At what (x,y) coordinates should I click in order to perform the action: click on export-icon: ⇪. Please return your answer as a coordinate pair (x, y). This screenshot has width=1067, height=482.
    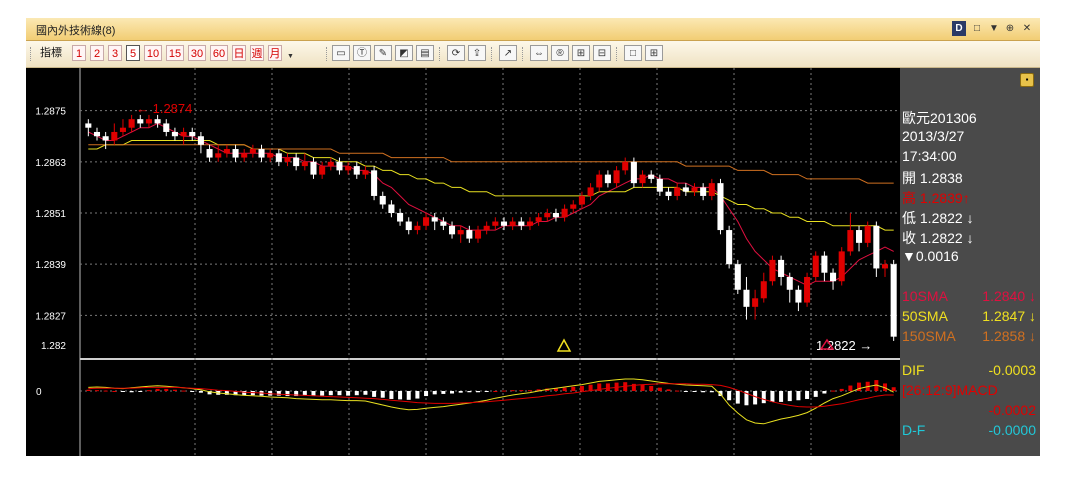
    Looking at the image, I should click on (477, 53).